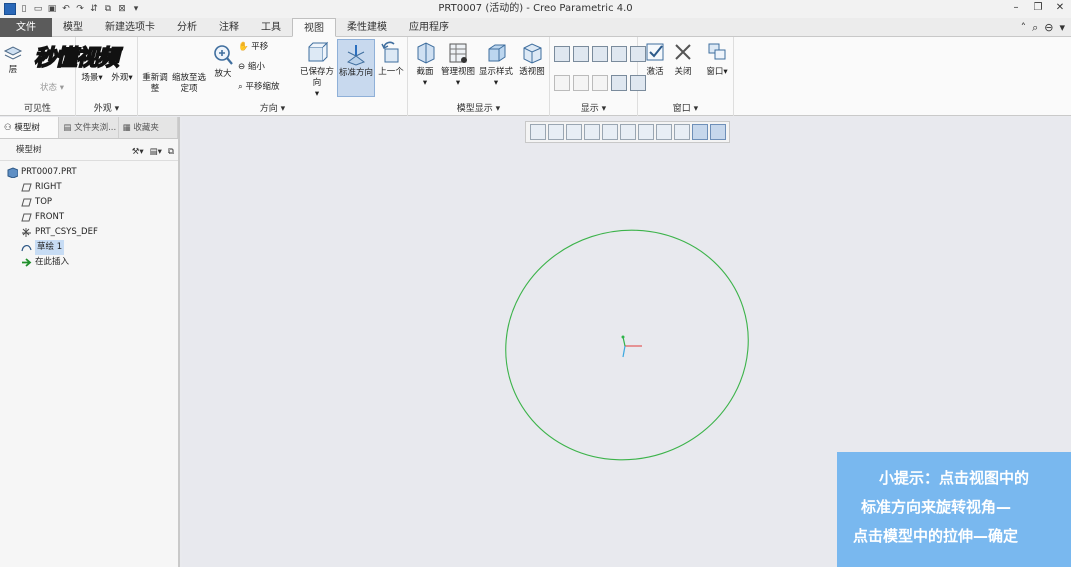  I want to click on standard-orientation-label: 标准方向, so click(355, 73).